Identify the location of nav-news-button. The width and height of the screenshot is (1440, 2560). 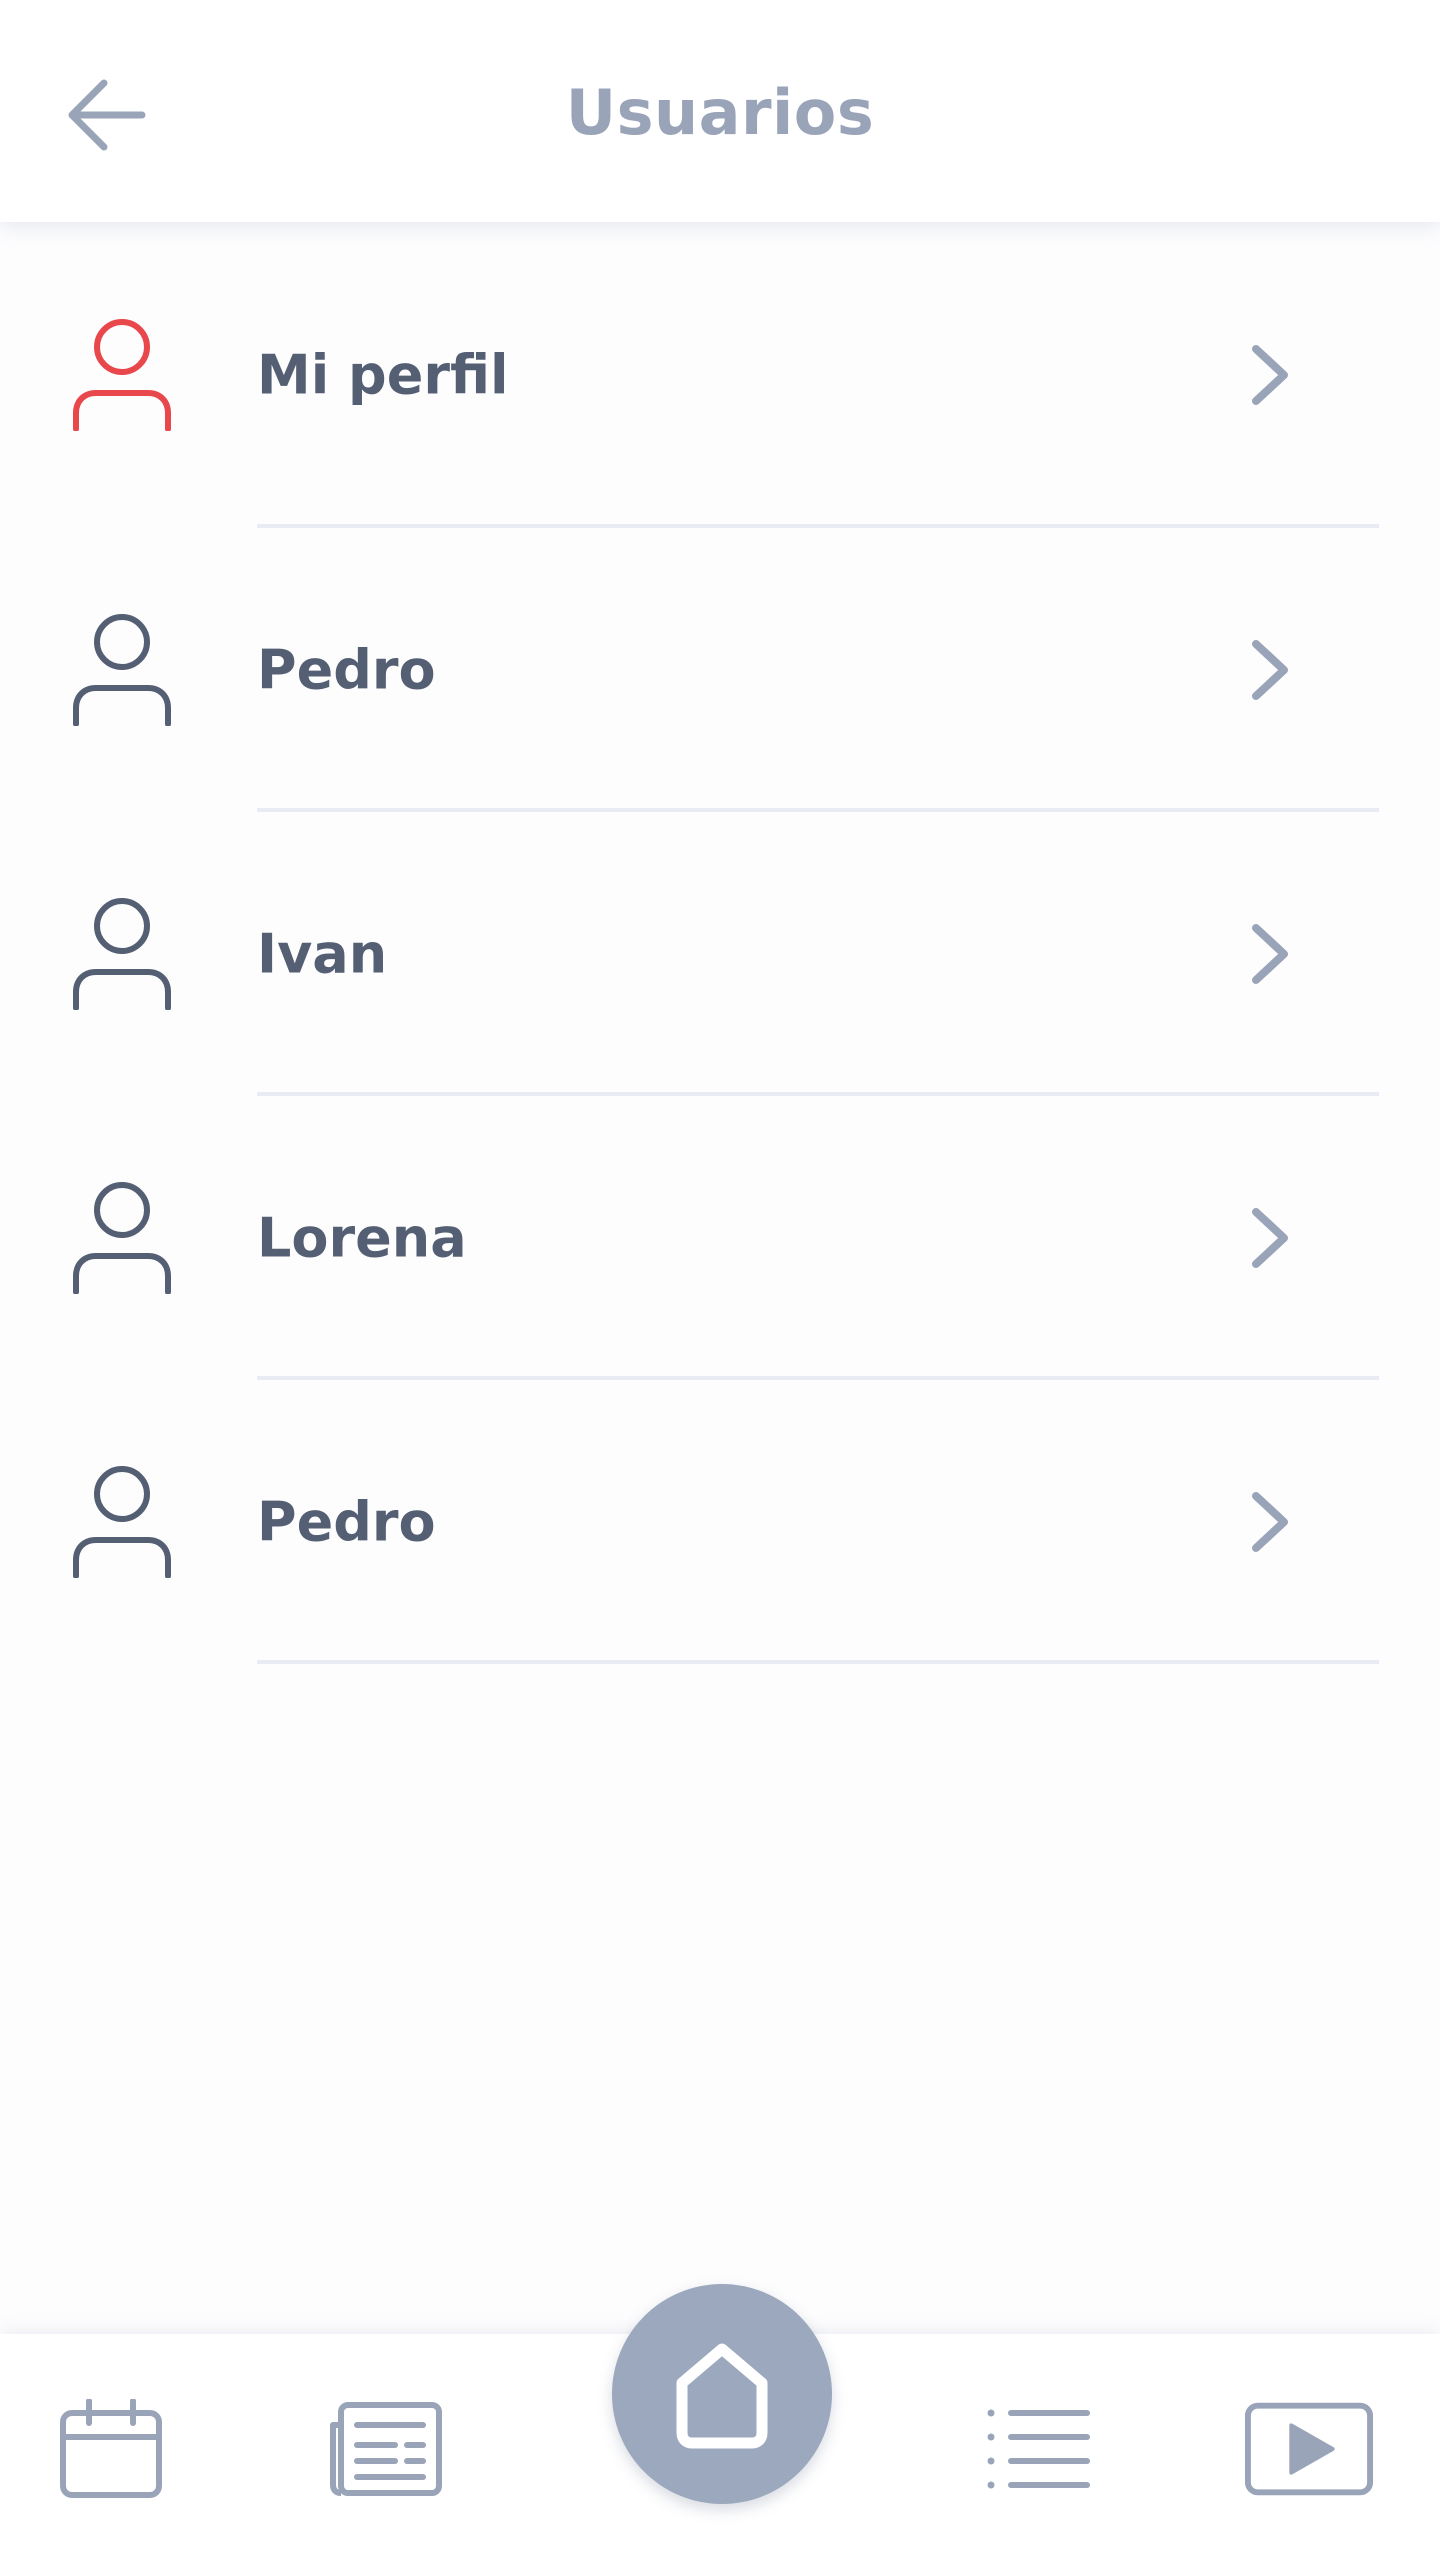
(385, 2449).